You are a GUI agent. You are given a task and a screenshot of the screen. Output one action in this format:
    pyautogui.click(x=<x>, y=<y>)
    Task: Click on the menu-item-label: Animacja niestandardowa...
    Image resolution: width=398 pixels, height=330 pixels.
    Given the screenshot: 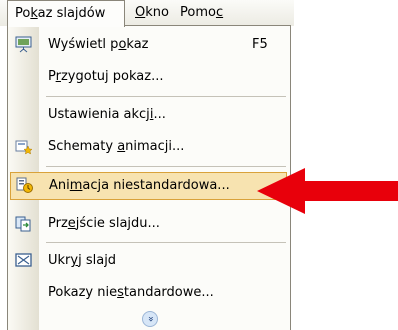 What is the action you would take?
    pyautogui.click(x=139, y=185)
    